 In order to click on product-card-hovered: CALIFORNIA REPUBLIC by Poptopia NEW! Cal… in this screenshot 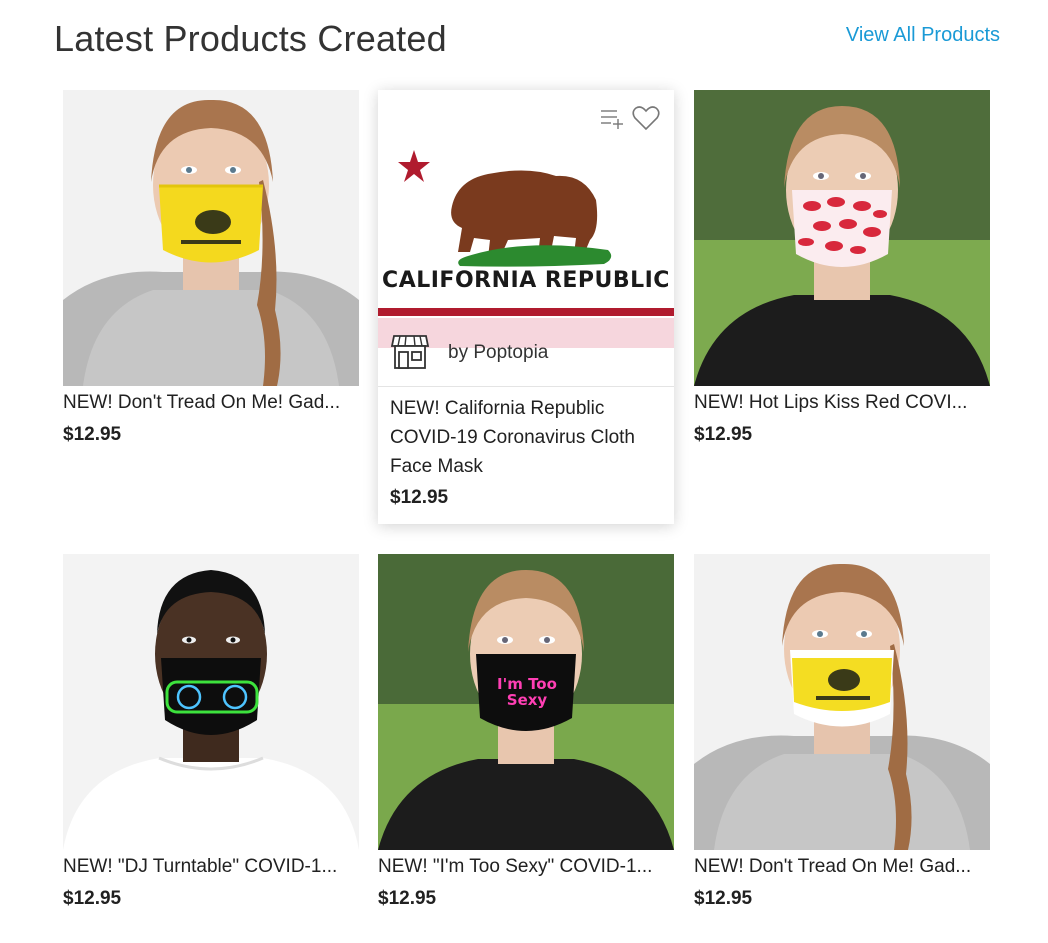, I will do `click(526, 307)`.